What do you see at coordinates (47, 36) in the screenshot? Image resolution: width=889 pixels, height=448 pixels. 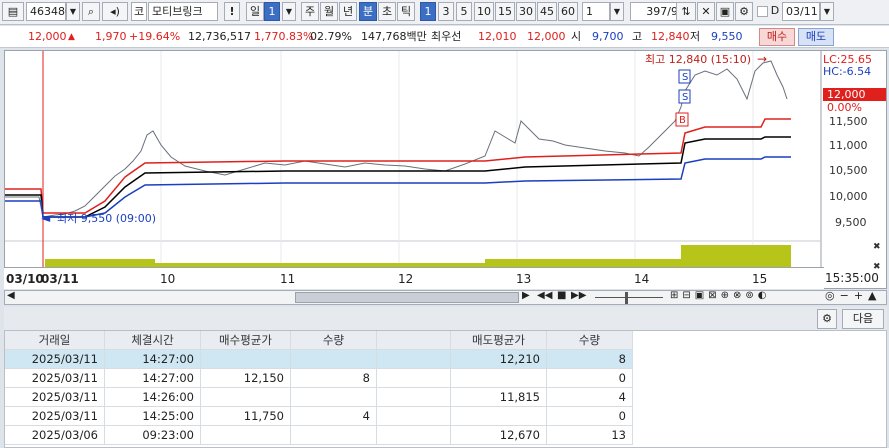 I see `current-price: 12,000` at bounding box center [47, 36].